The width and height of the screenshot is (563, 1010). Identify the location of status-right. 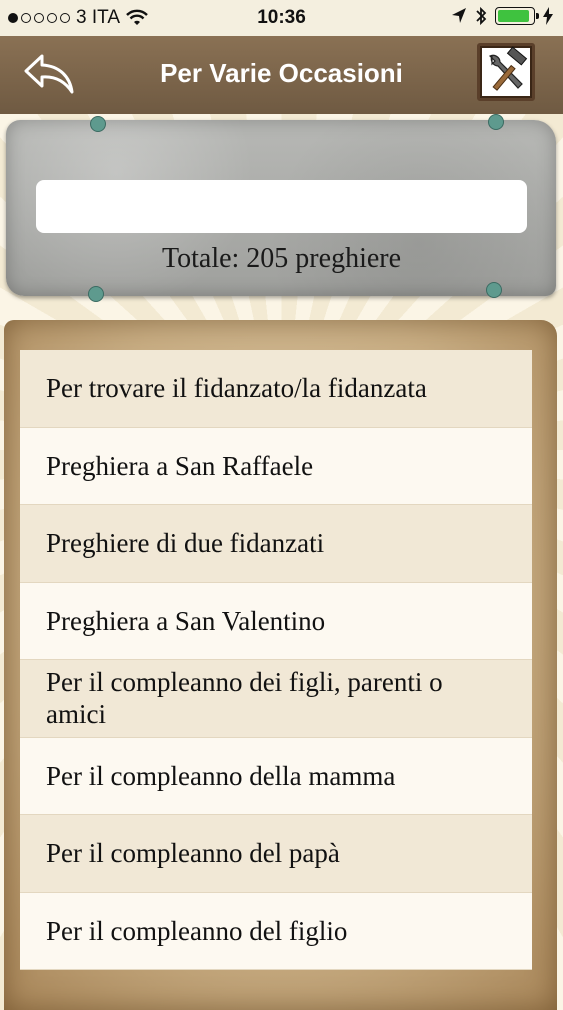
(502, 16).